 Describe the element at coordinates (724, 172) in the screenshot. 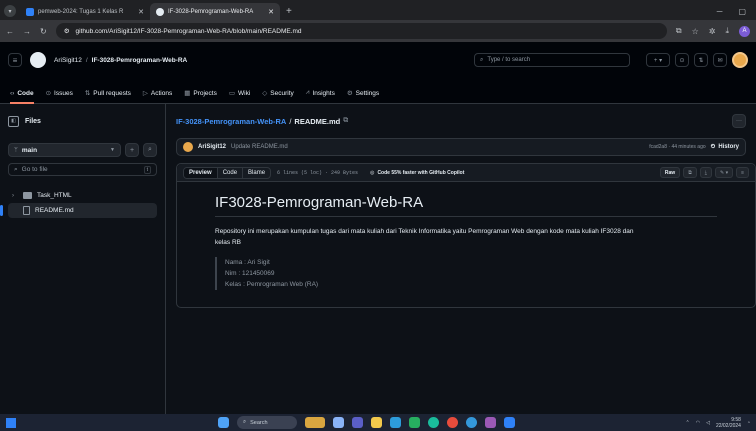

I see `edit-pencil-icon: ✎ ▾` at that location.